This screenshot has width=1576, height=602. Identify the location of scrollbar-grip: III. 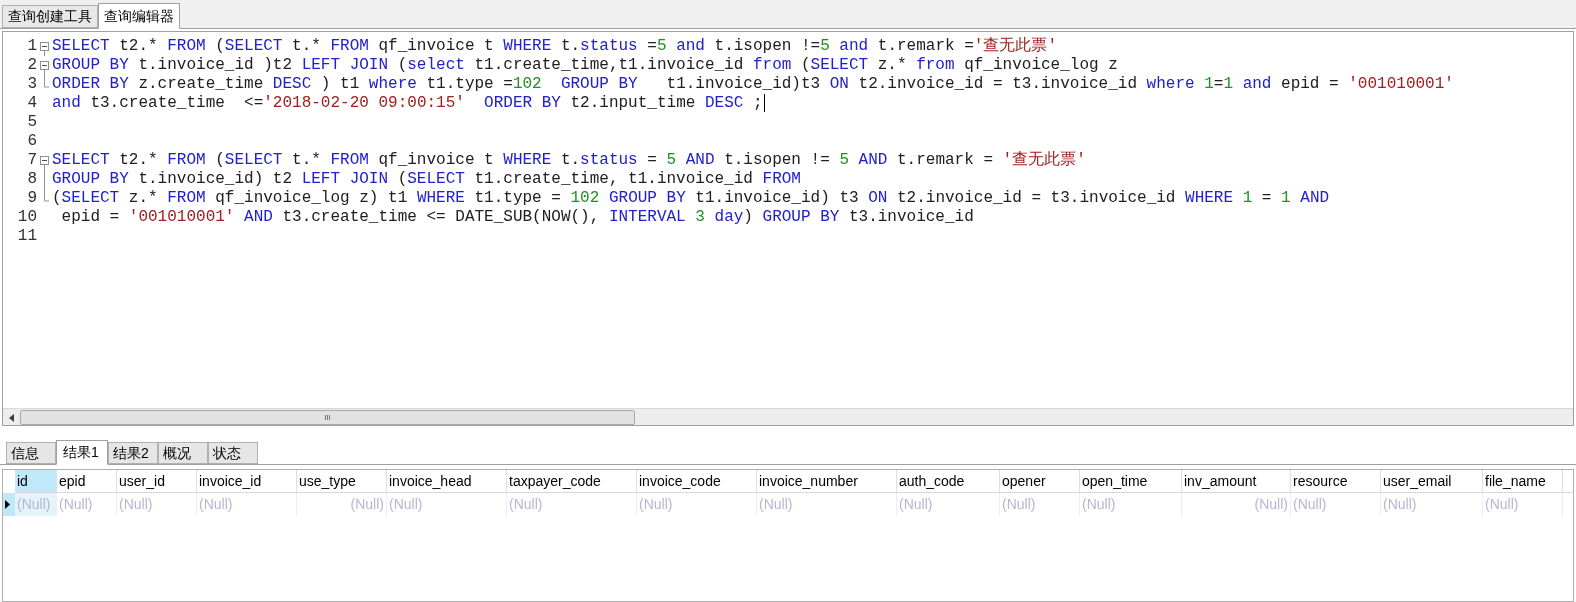
(327, 417).